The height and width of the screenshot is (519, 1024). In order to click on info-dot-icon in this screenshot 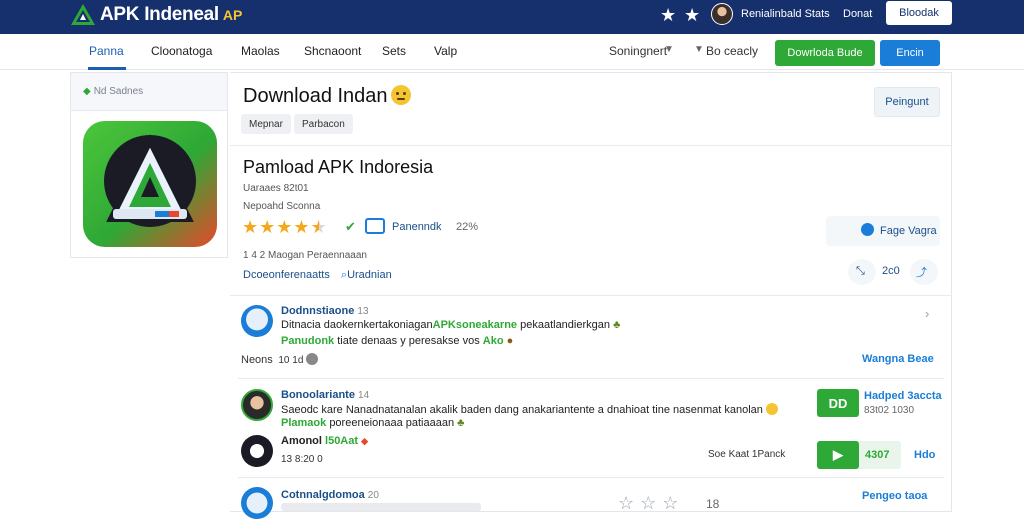, I will do `click(867, 229)`.